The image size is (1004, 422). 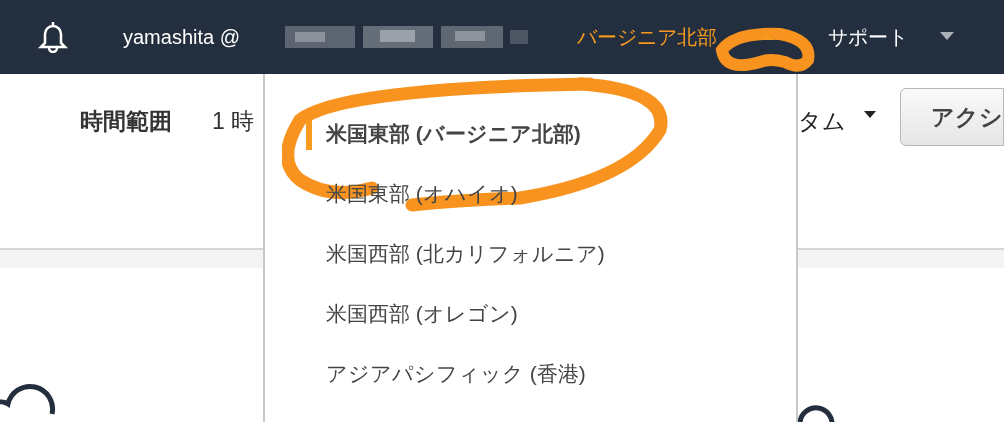 What do you see at coordinates (453, 134) in the screenshot?
I see `region-menu-item: 米国東部 (バージニア北部)` at bounding box center [453, 134].